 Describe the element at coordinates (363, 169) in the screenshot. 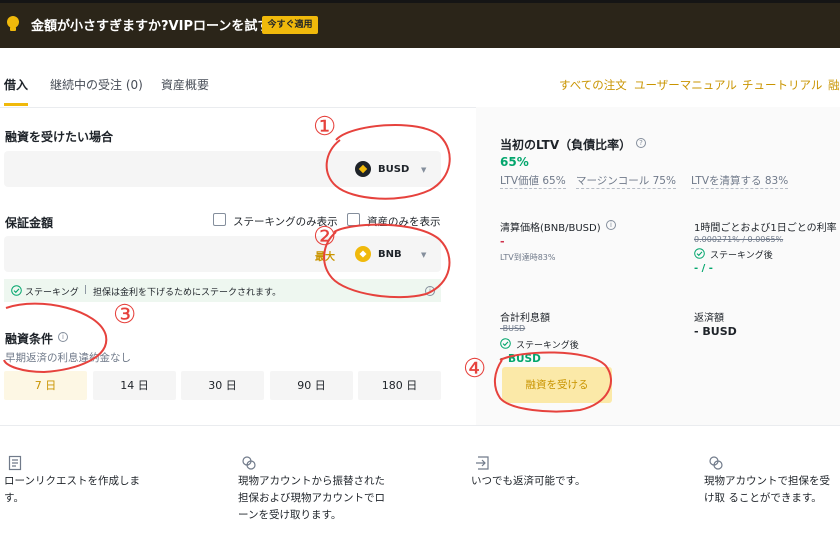

I see `busd-coin-icon` at that location.